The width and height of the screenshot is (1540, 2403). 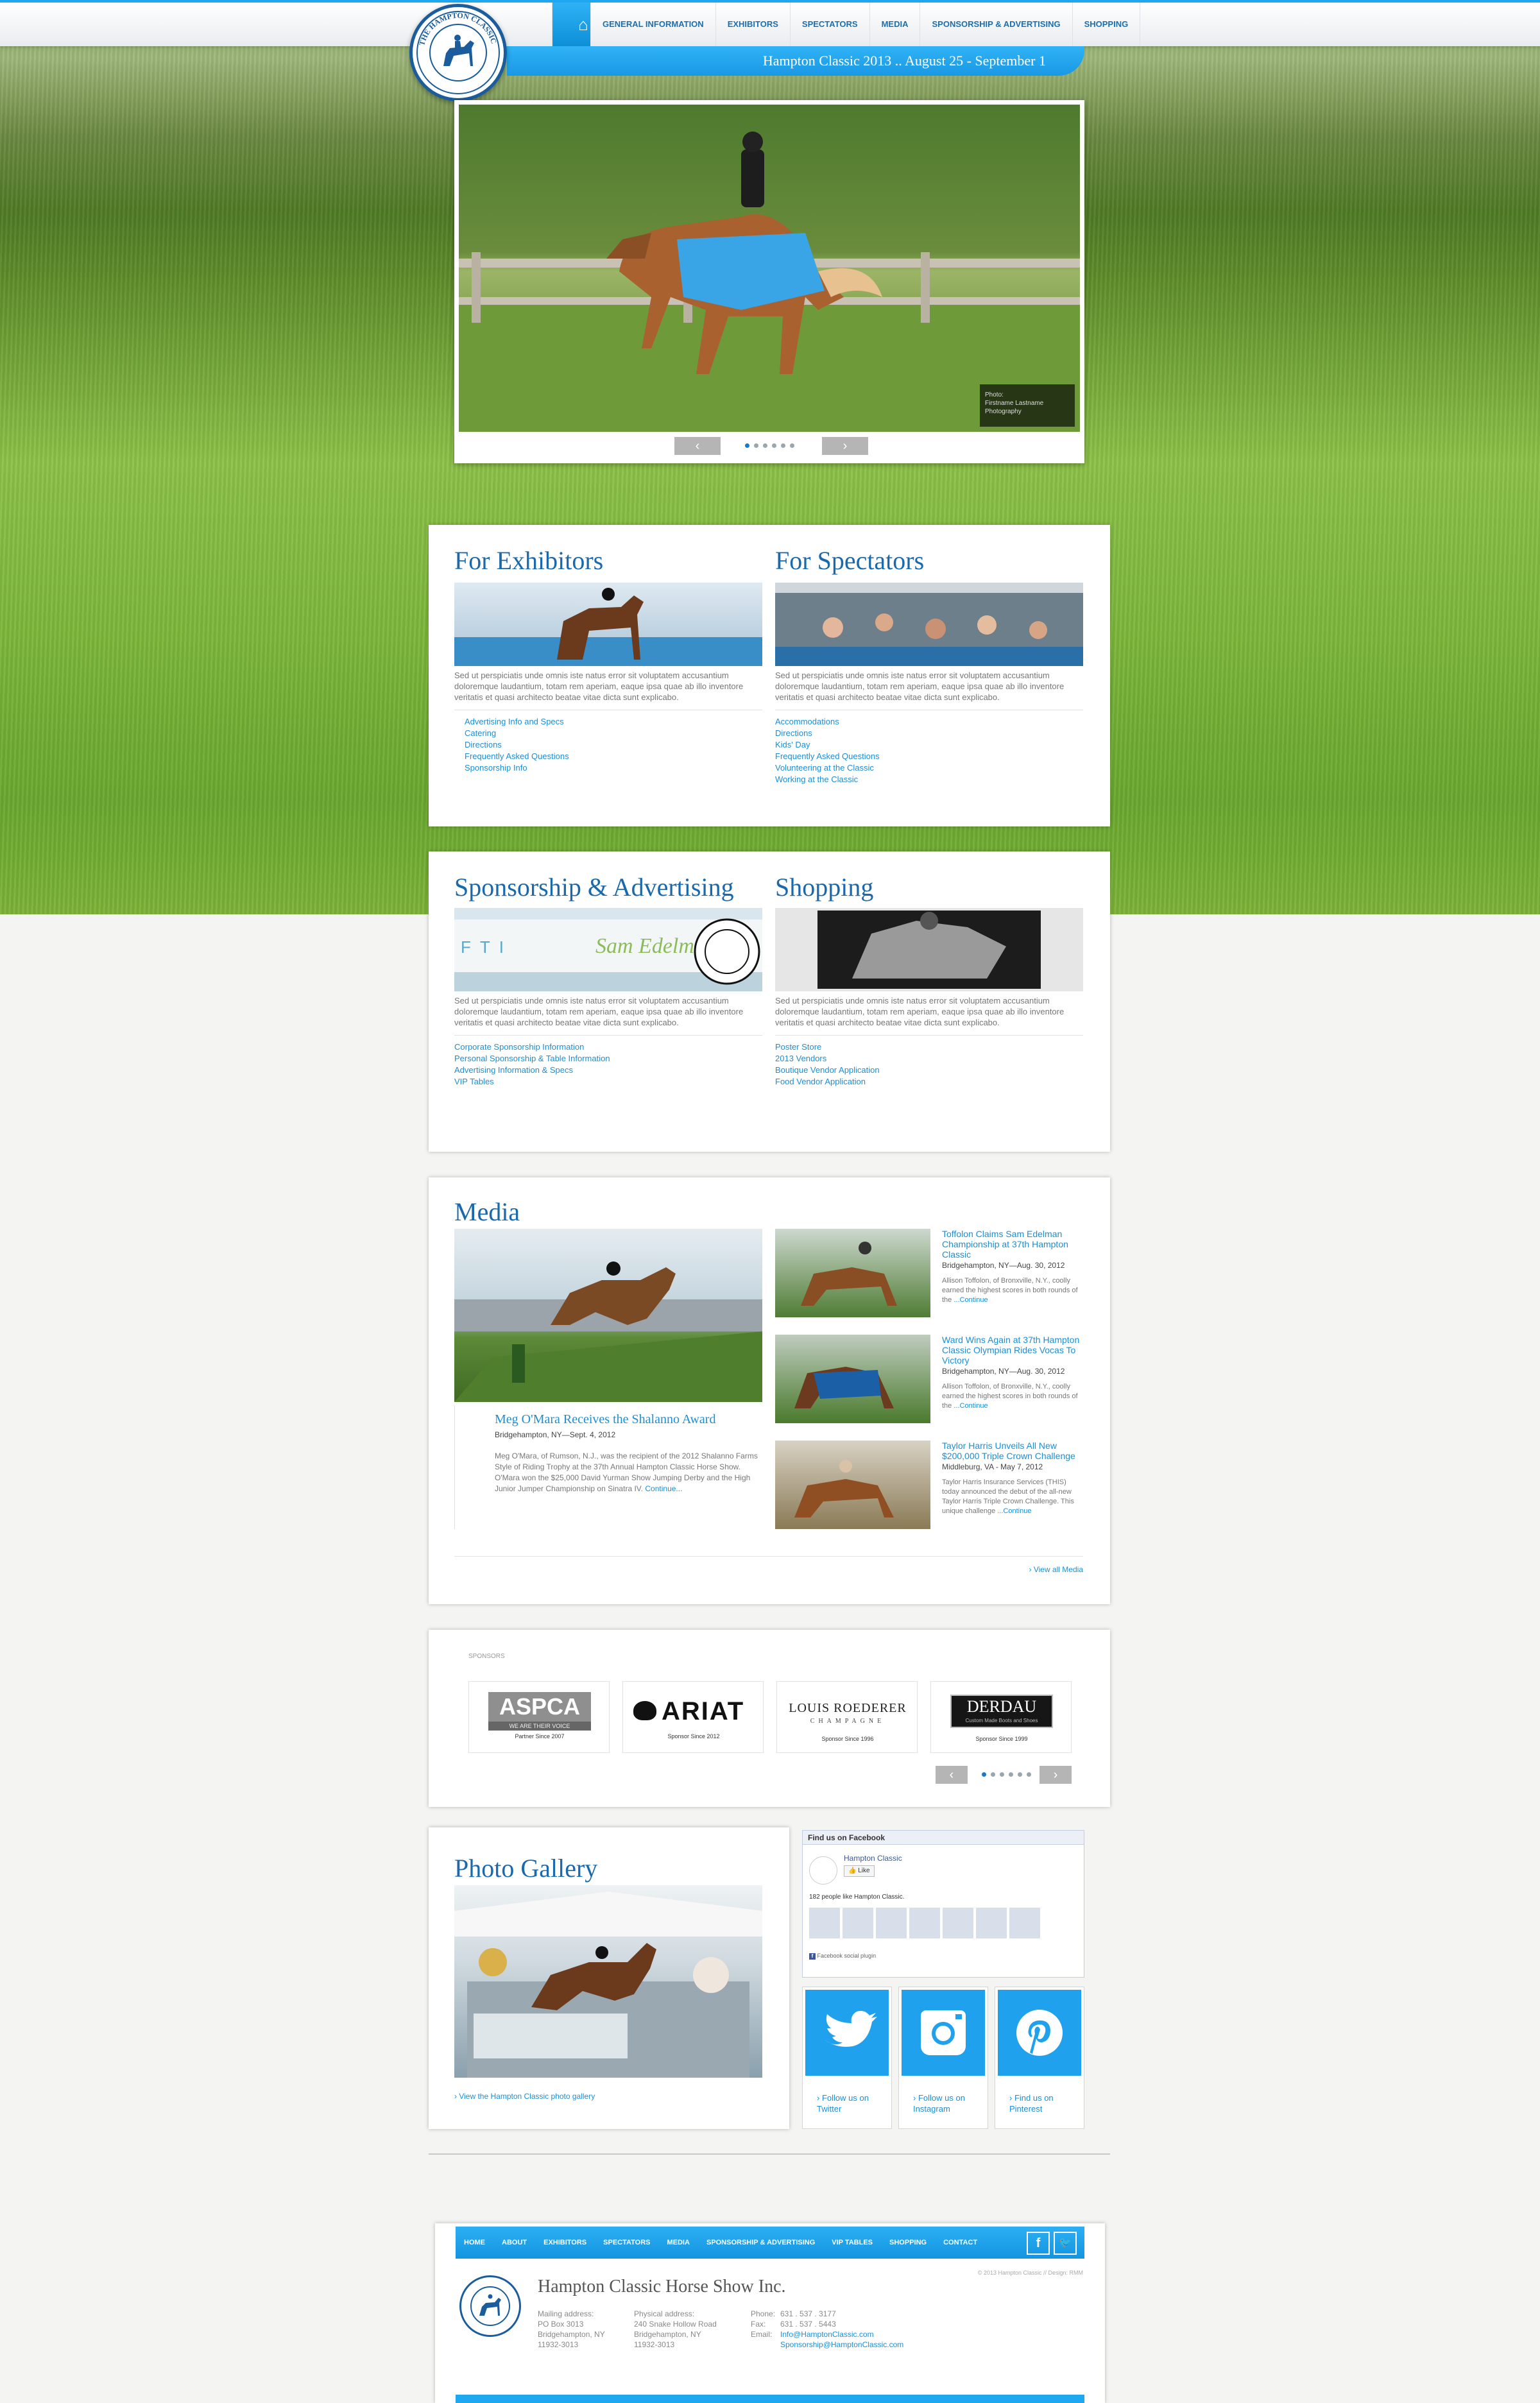 I want to click on instagram-label-line1: Follow us on, so click(x=942, y=2098).